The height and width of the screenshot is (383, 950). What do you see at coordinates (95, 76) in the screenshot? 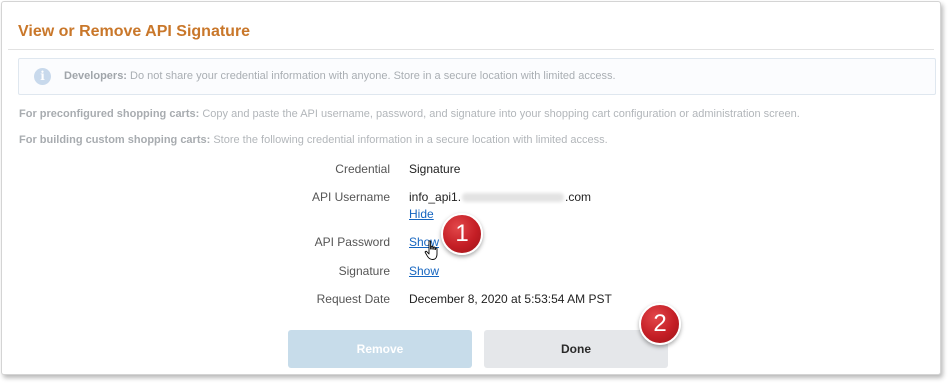
I see `notice-label: Developers:` at bounding box center [95, 76].